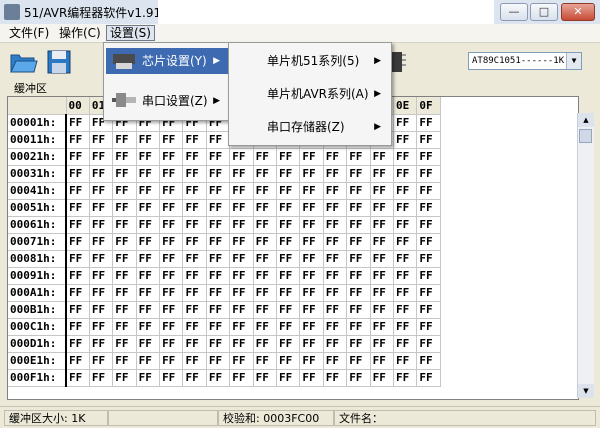 This screenshot has width=600, height=428. What do you see at coordinates (585, 255) in the screenshot?
I see `vertical-scrollbar: ▲ ▼` at bounding box center [585, 255].